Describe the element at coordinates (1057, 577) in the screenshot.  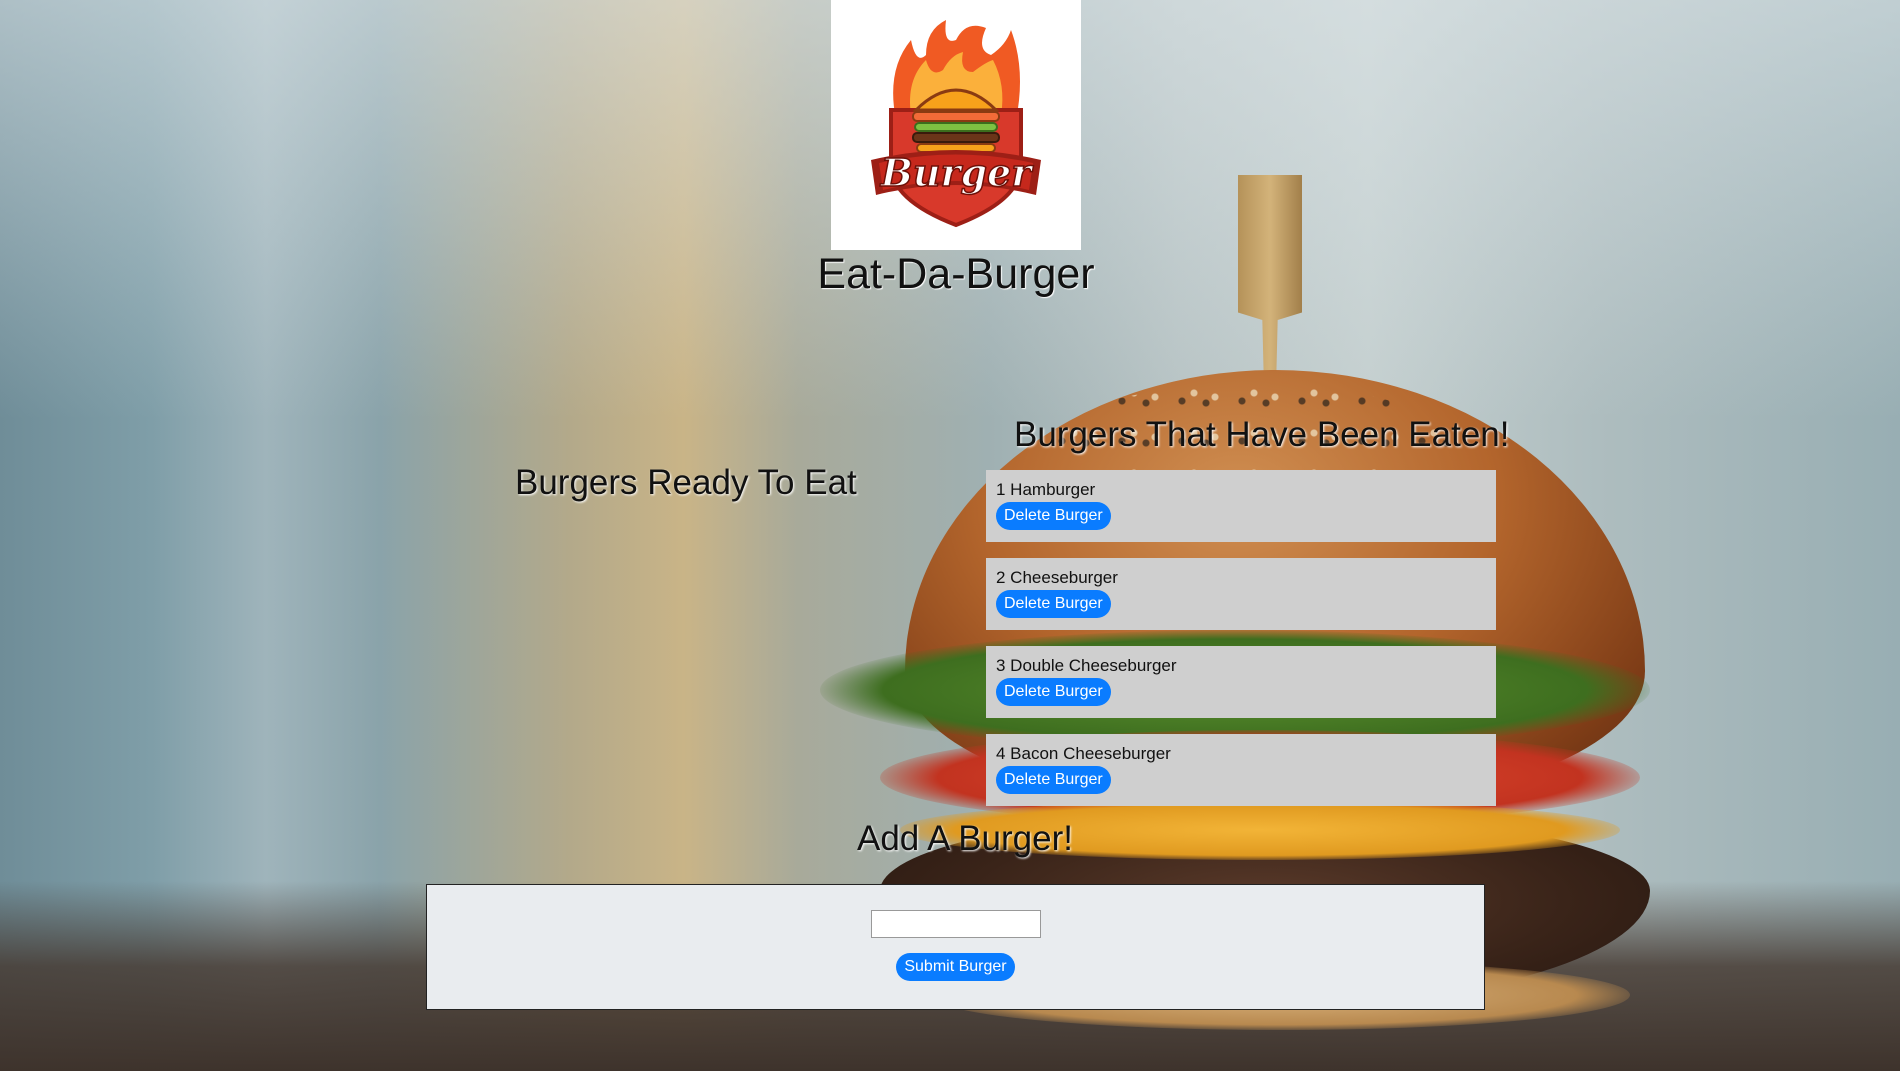
I see `burger-name: 2 Cheeseburger` at that location.